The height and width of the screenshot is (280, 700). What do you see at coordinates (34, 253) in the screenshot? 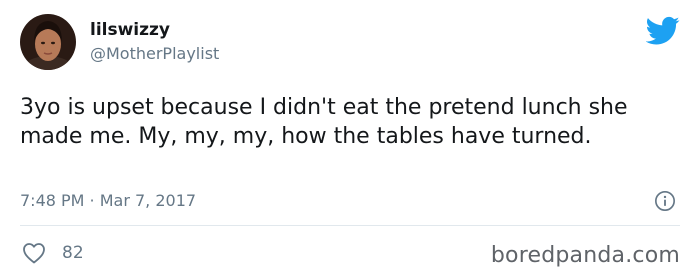
I see `heart-icon` at bounding box center [34, 253].